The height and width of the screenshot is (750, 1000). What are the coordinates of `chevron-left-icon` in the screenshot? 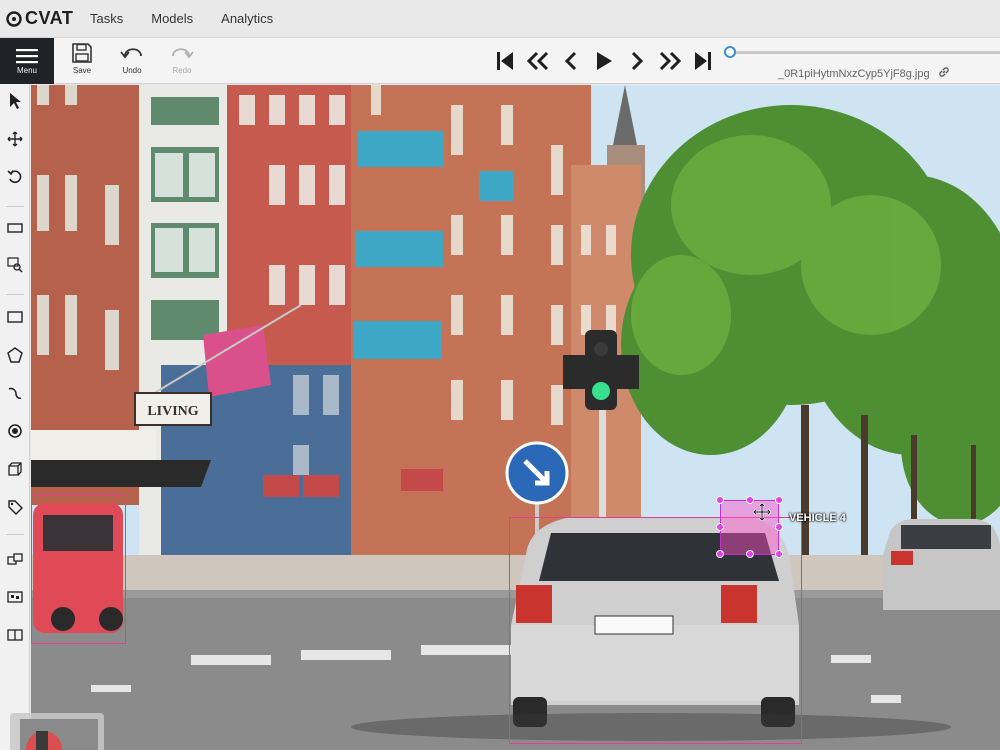 It's located at (570, 61).